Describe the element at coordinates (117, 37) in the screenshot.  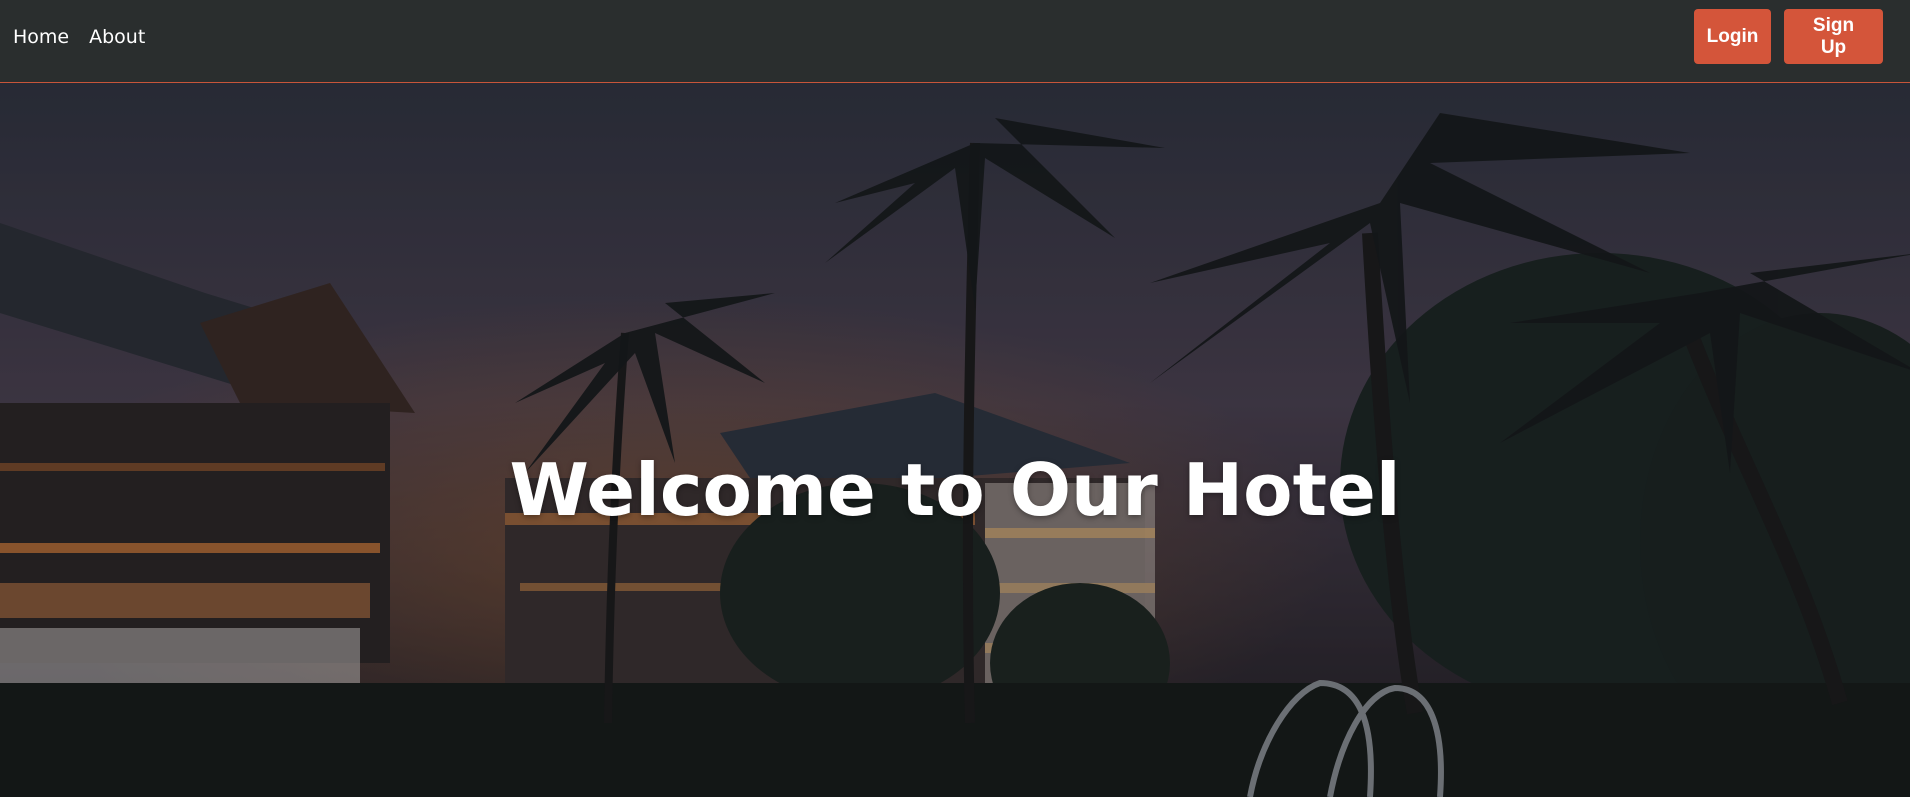
I see `nav-link-about: About` at that location.